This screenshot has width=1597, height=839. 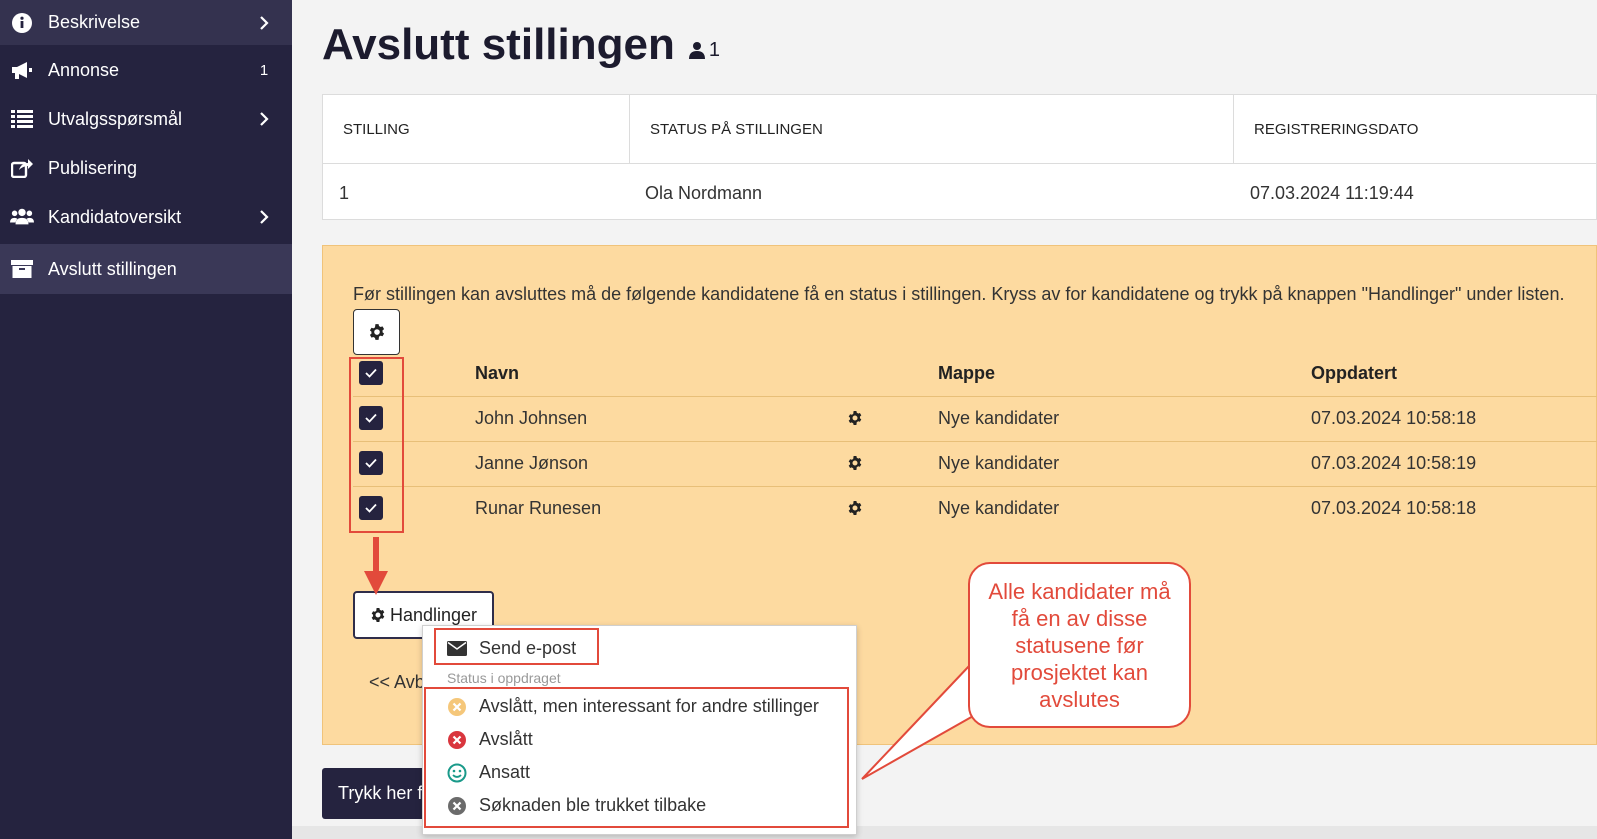 What do you see at coordinates (84, 69) in the screenshot?
I see `sidebar-item-label: Annonse` at bounding box center [84, 69].